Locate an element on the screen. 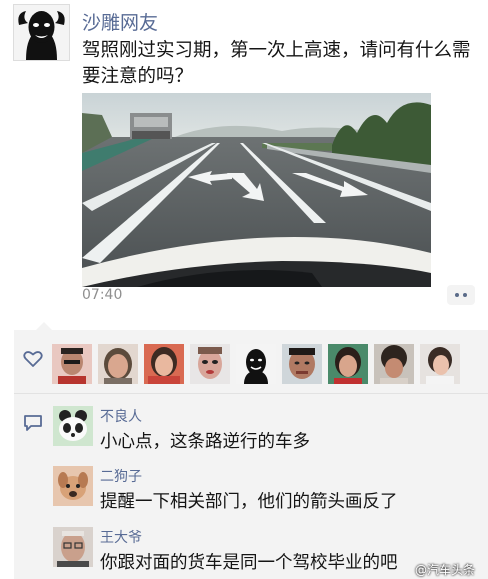 The image size is (488, 579). post-author-name: 沙雕网友 is located at coordinates (120, 21).